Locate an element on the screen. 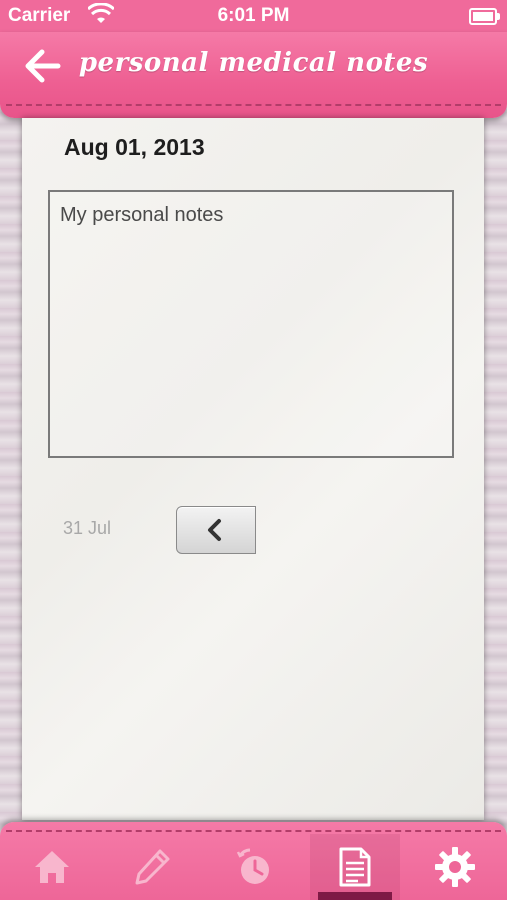 The width and height of the screenshot is (507, 900). tab-reminders is located at coordinates (254, 867).